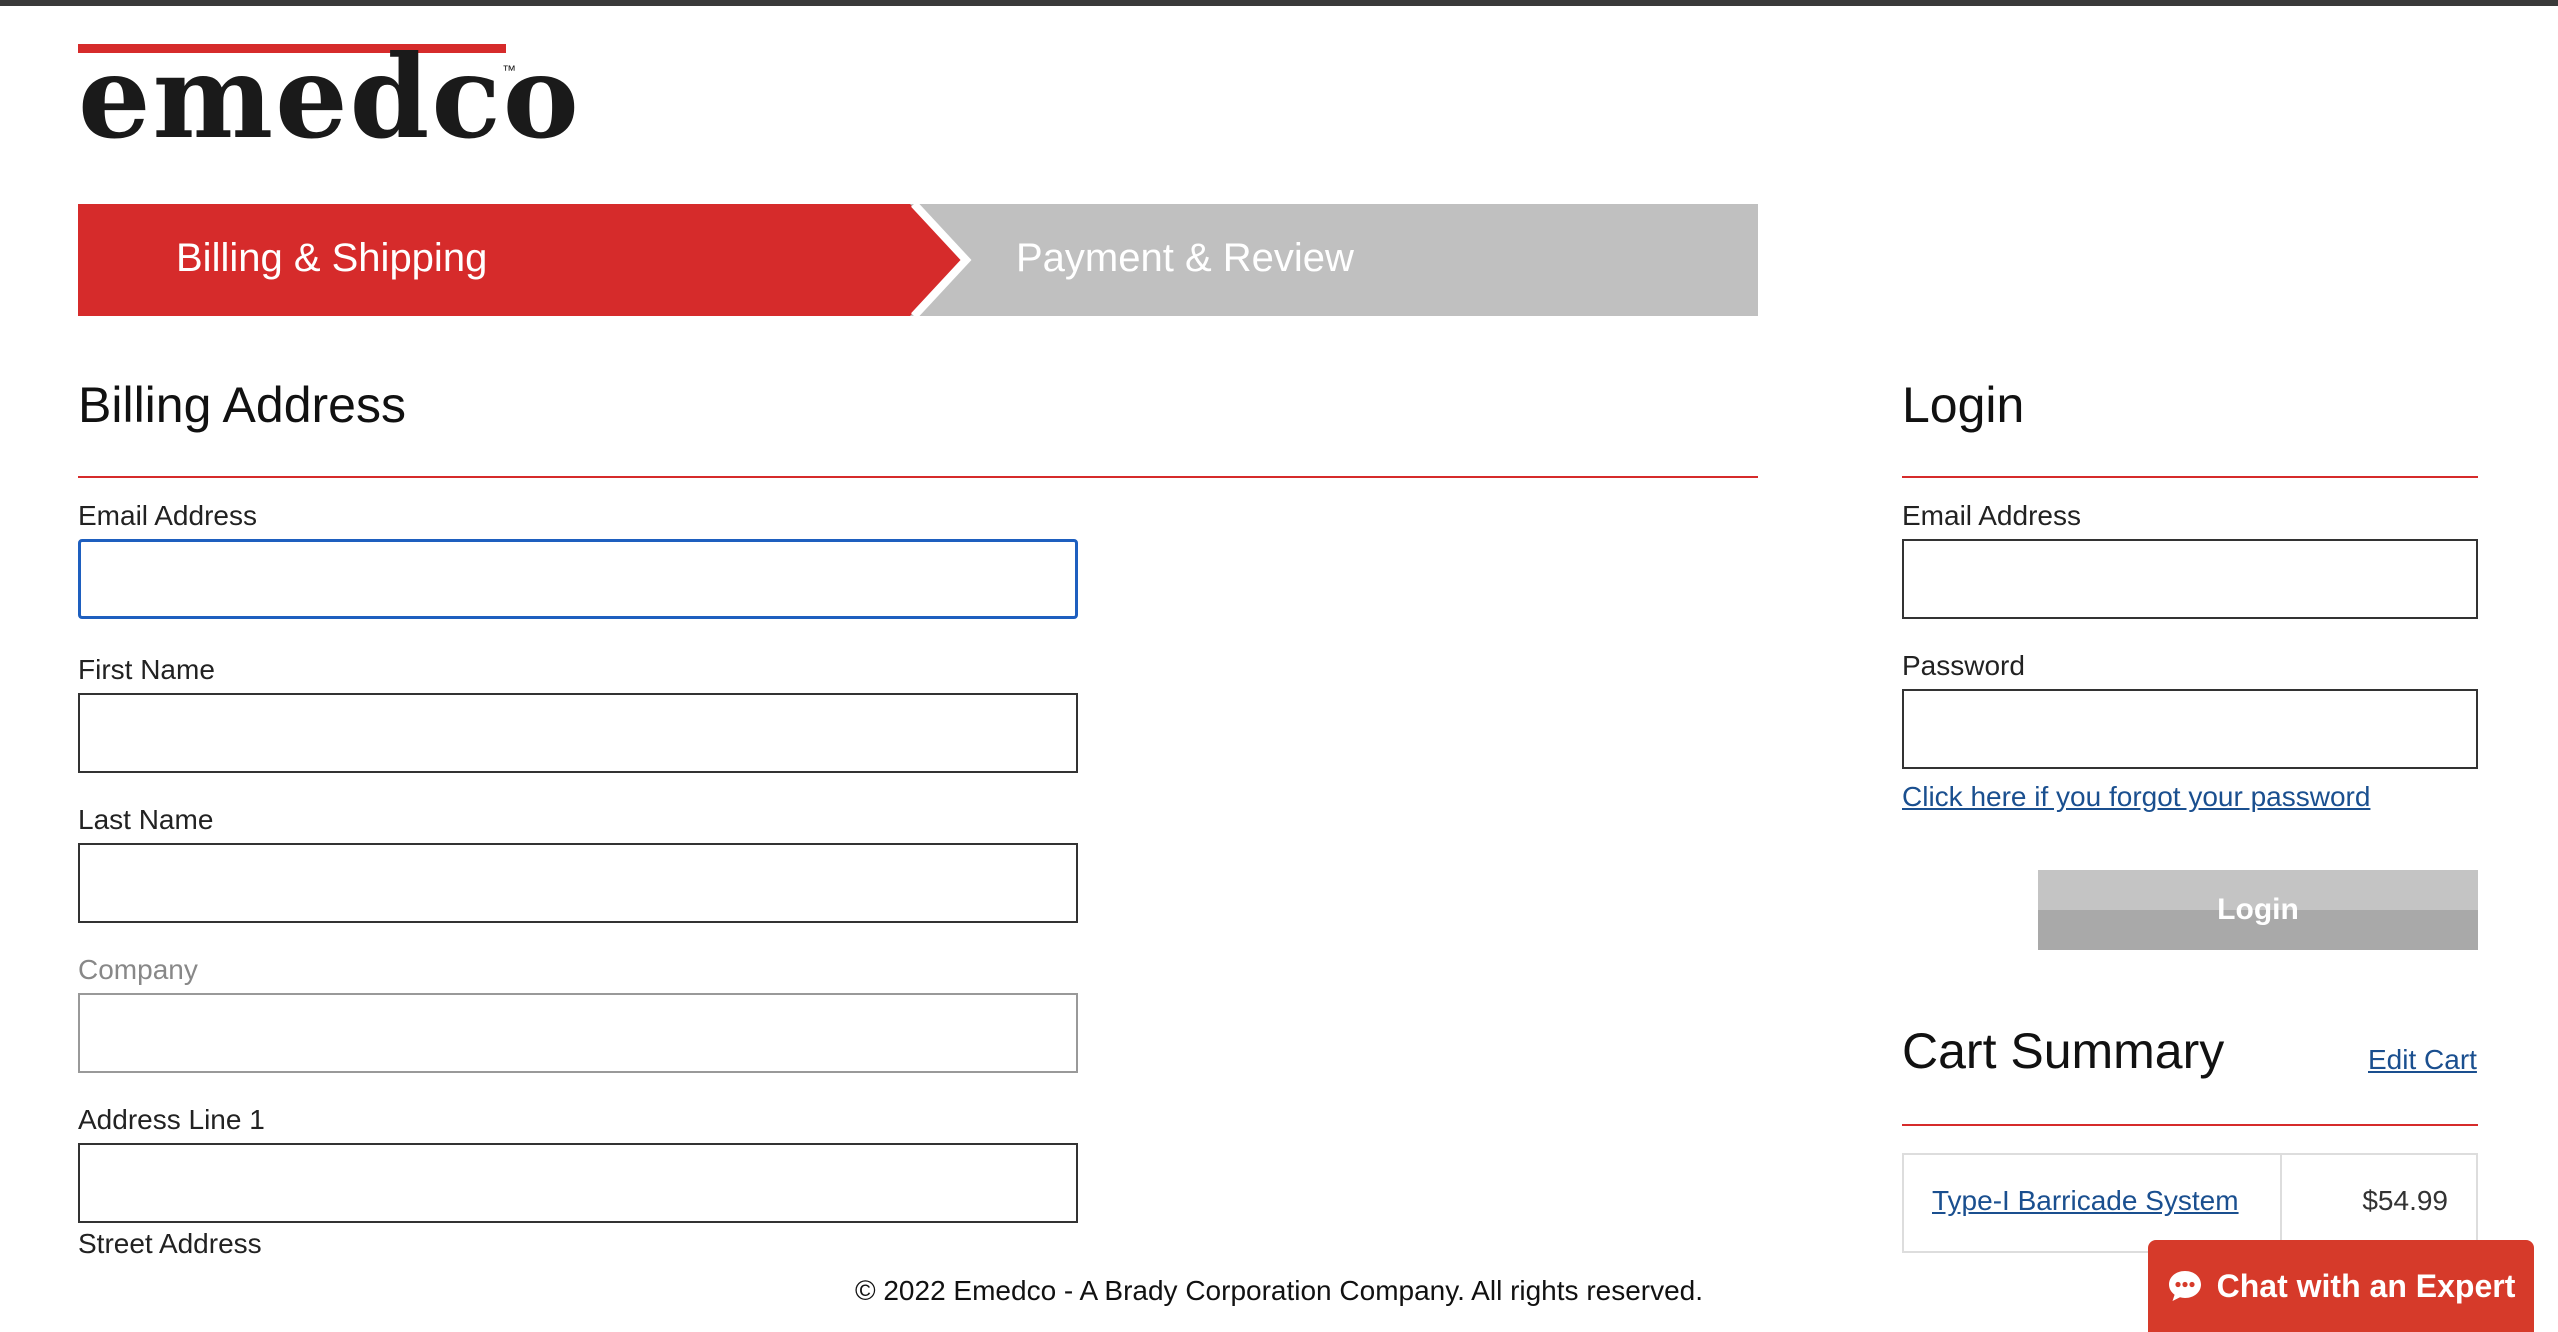 The width and height of the screenshot is (2558, 1332). I want to click on first-name-label: First Name, so click(146, 669).